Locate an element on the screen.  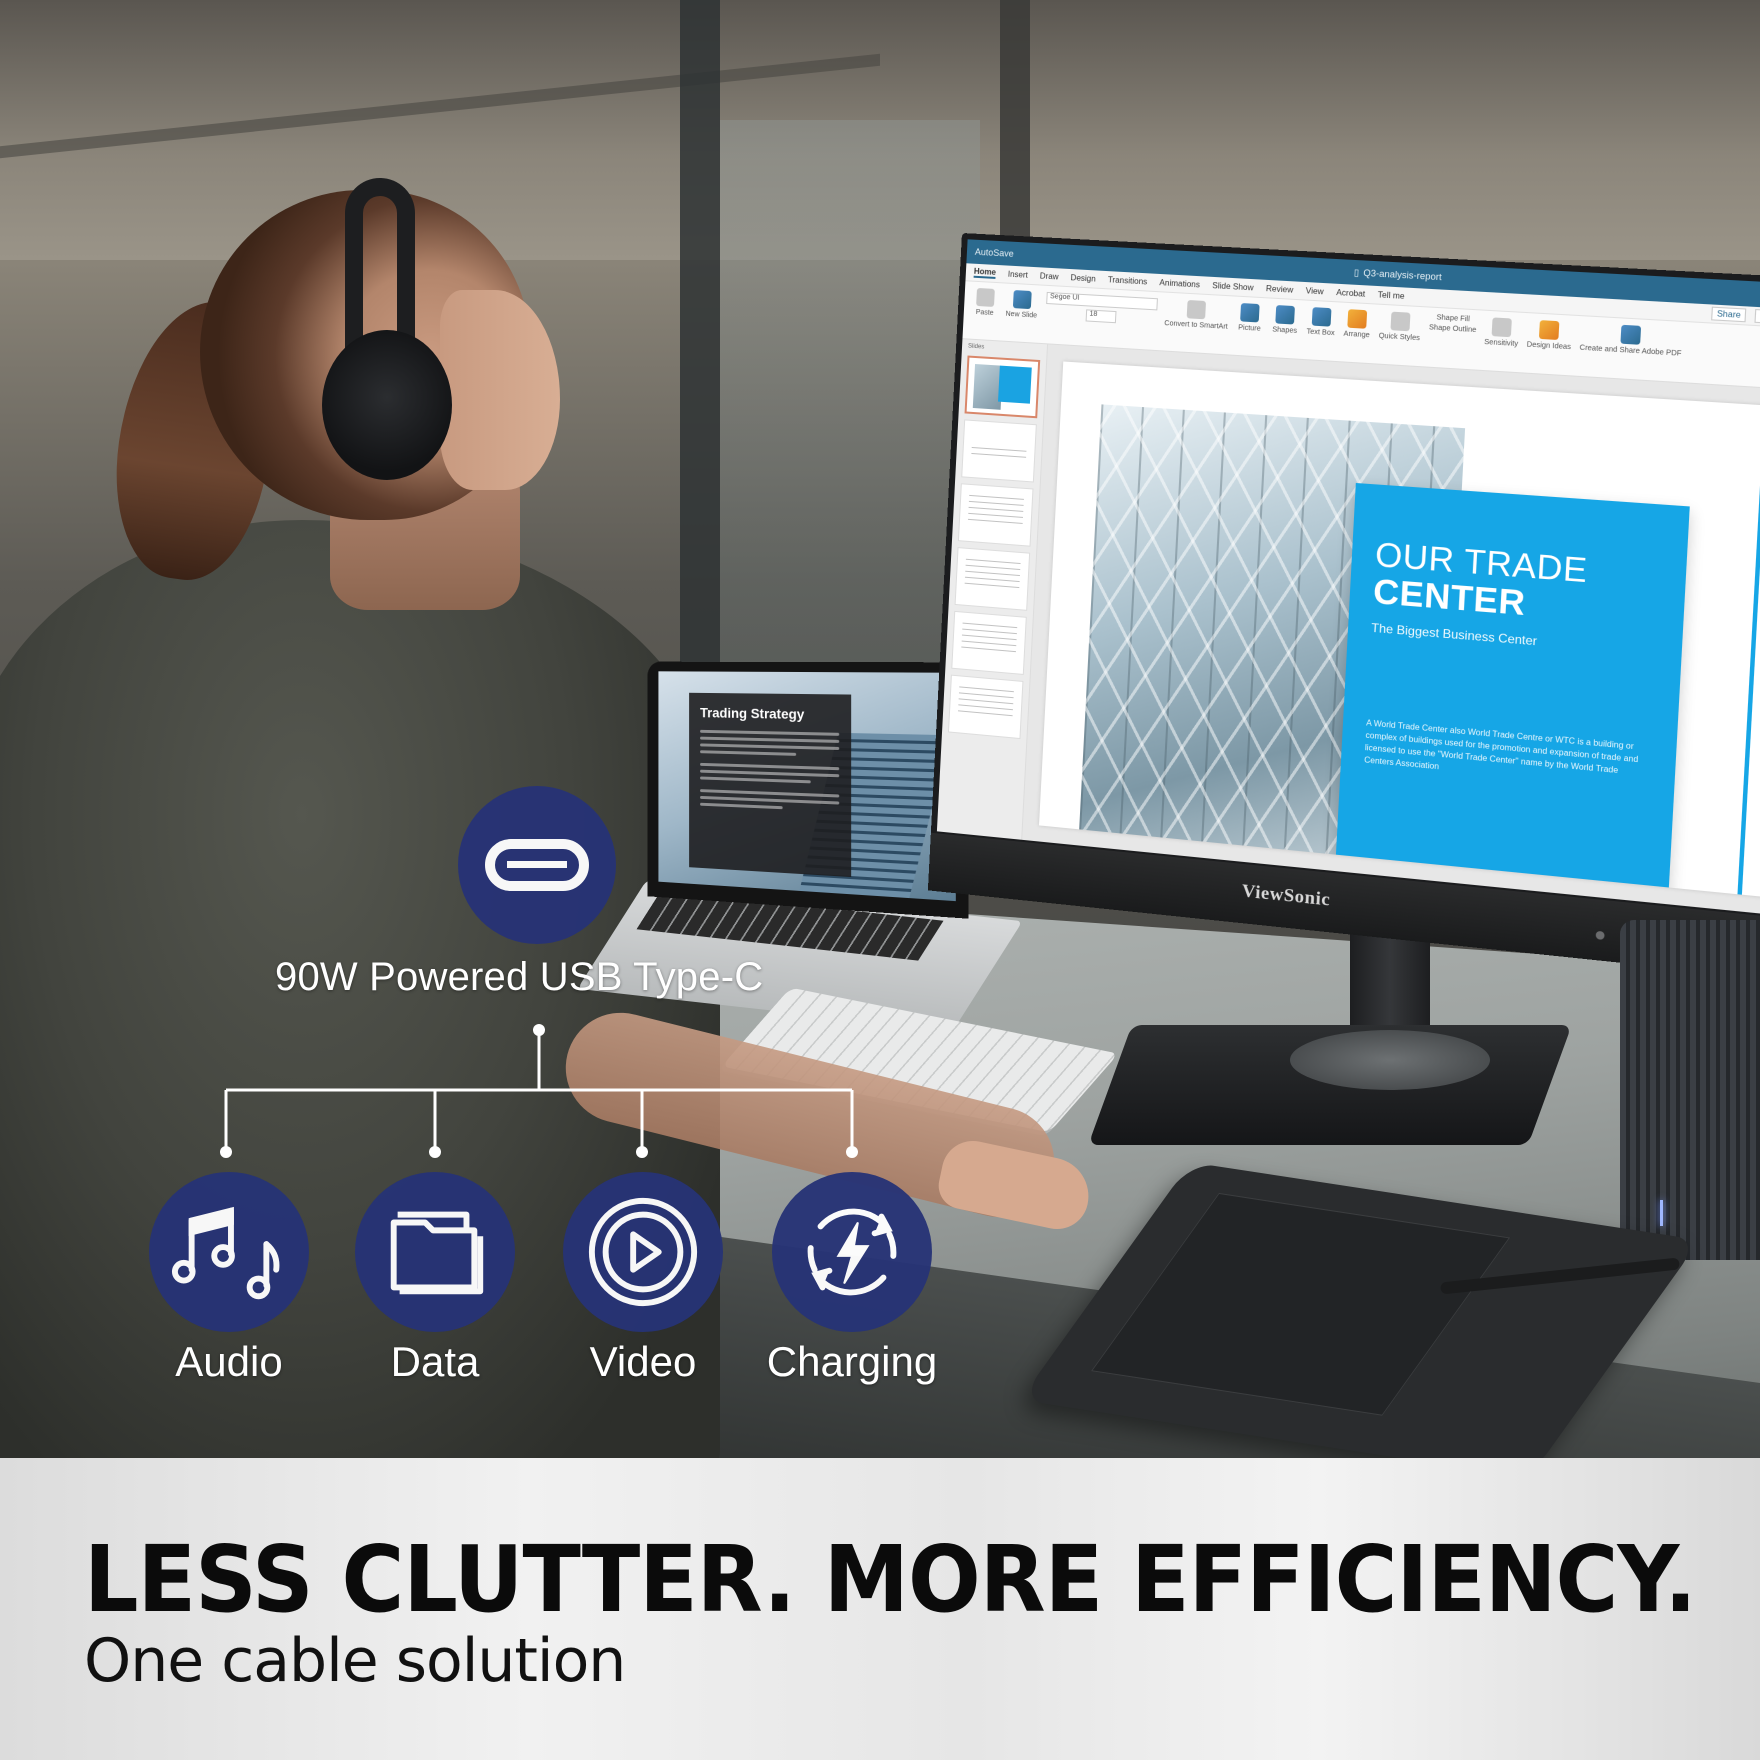
new-slide-icon is located at coordinates (1022, 300).